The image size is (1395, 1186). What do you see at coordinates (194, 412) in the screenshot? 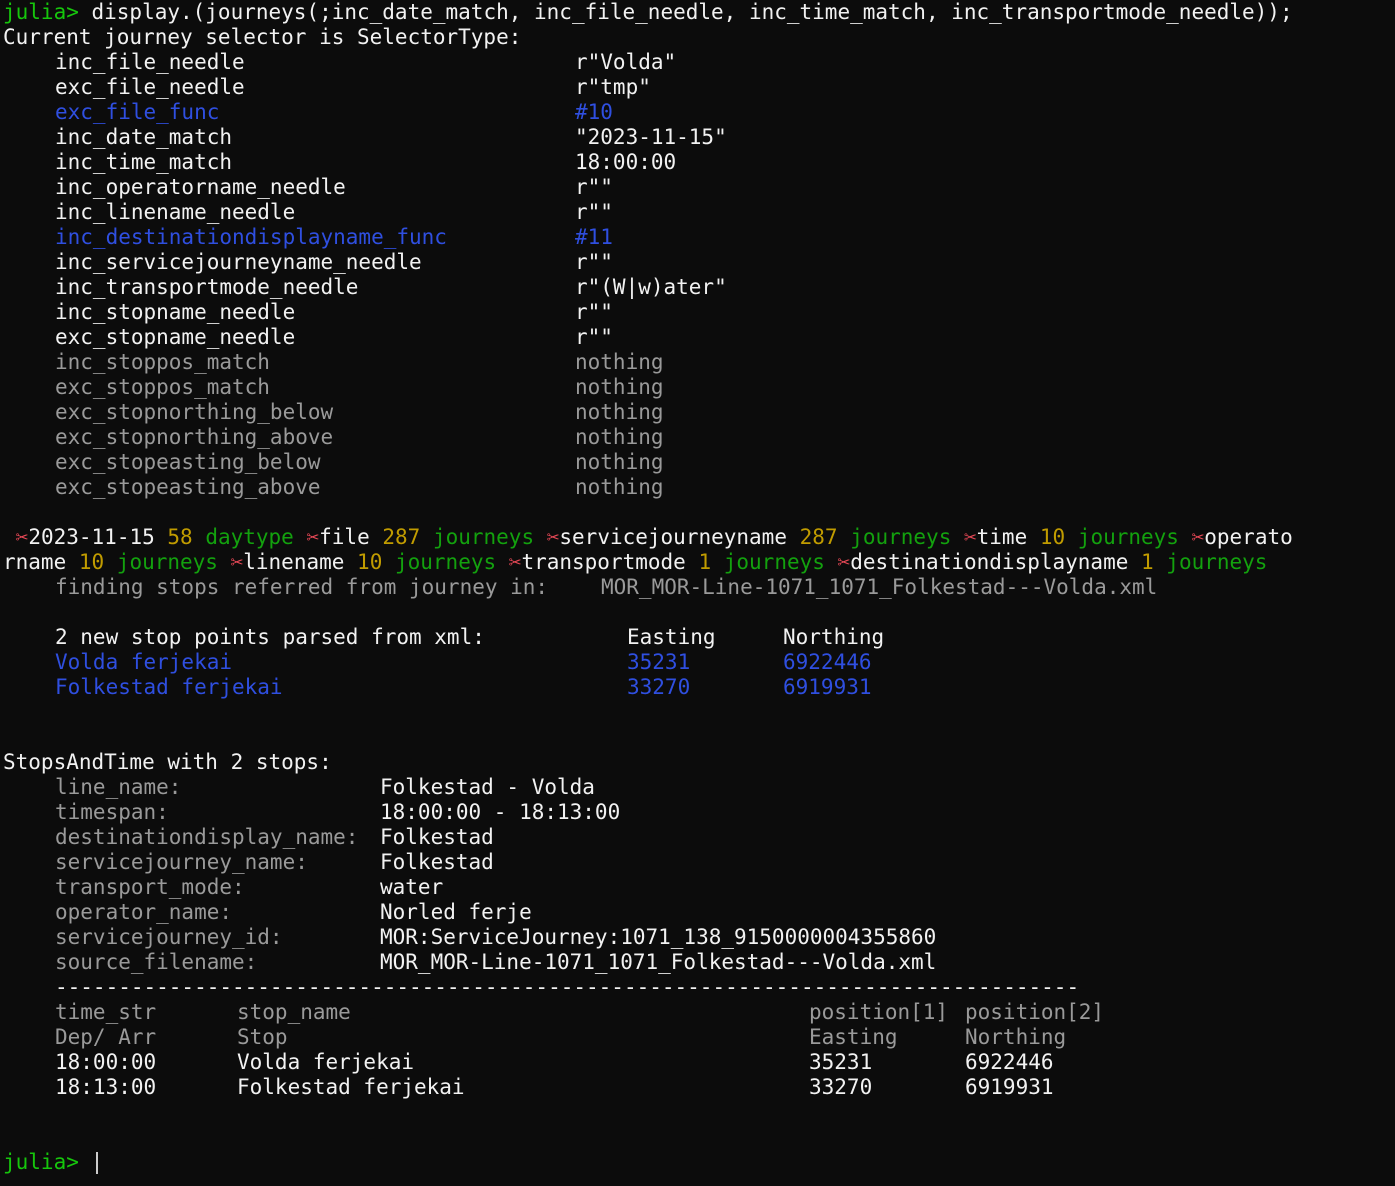
I see `selector-key: exc_stopnorthing_below` at bounding box center [194, 412].